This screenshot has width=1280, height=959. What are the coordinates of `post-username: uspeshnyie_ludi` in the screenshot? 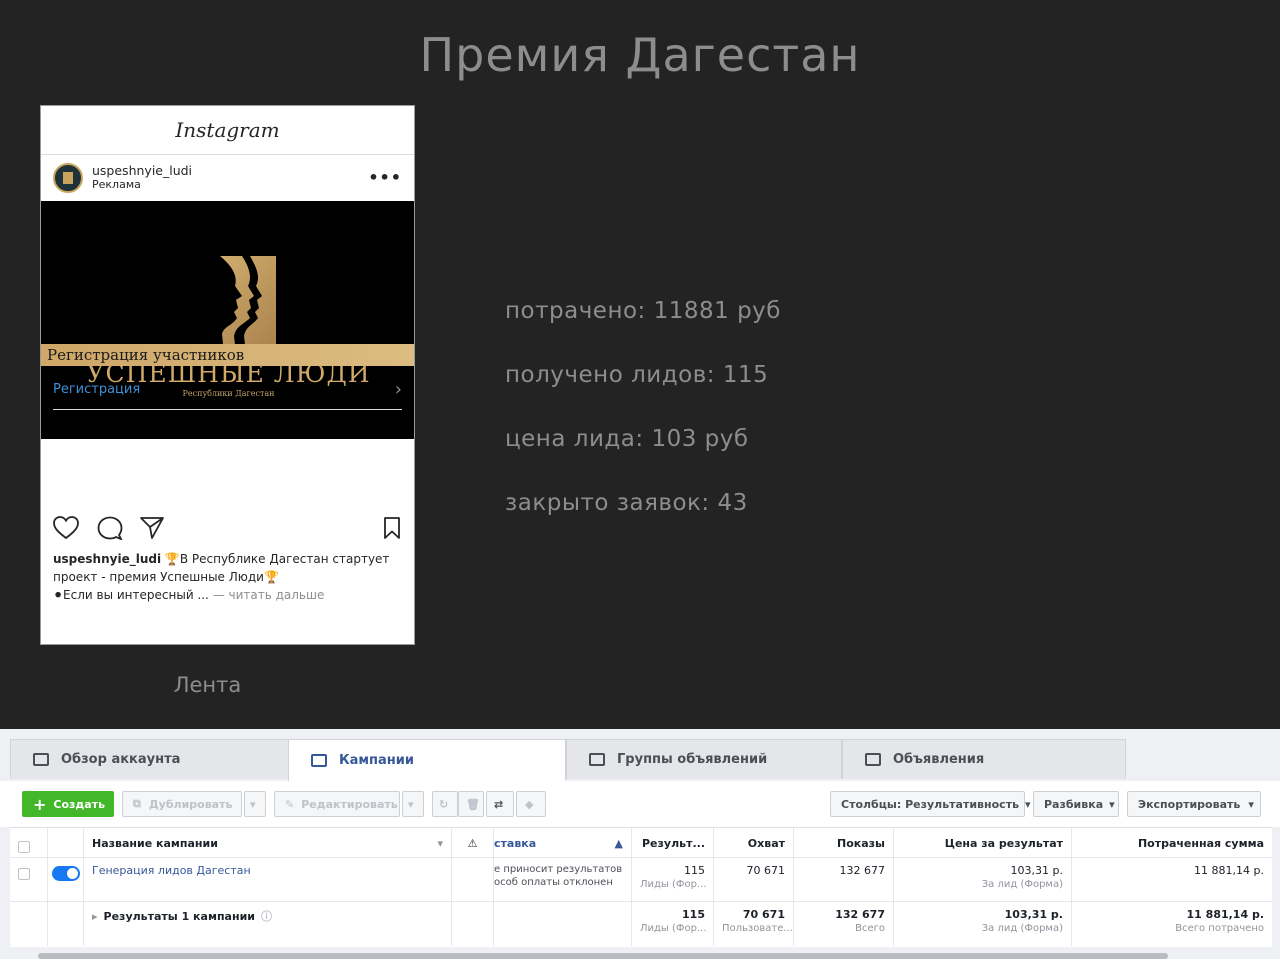 It's located at (142, 171).